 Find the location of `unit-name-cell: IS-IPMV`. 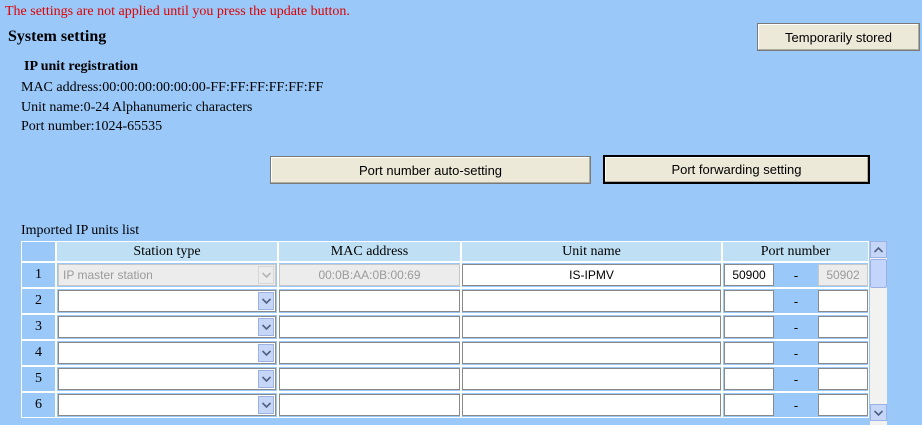

unit-name-cell: IS-IPMV is located at coordinates (591, 275).